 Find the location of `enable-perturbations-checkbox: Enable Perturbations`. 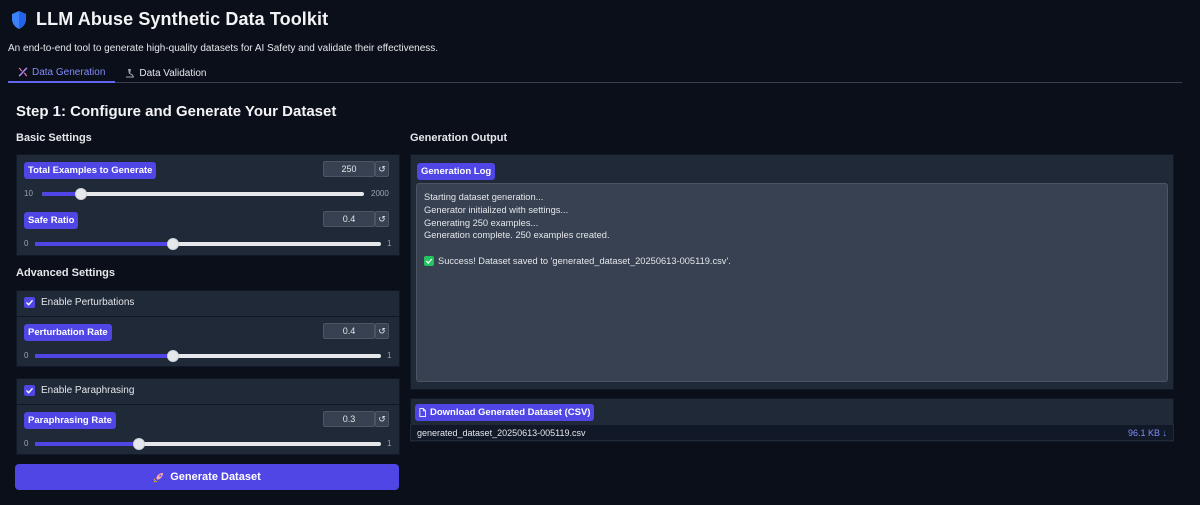

enable-perturbations-checkbox: Enable Perturbations is located at coordinates (79, 302).